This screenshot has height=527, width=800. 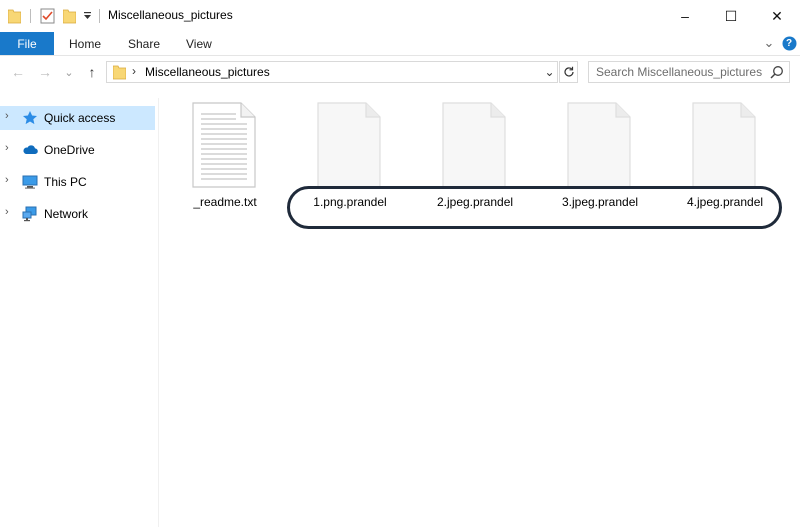 I want to click on forward-button: →, so click(x=45, y=72).